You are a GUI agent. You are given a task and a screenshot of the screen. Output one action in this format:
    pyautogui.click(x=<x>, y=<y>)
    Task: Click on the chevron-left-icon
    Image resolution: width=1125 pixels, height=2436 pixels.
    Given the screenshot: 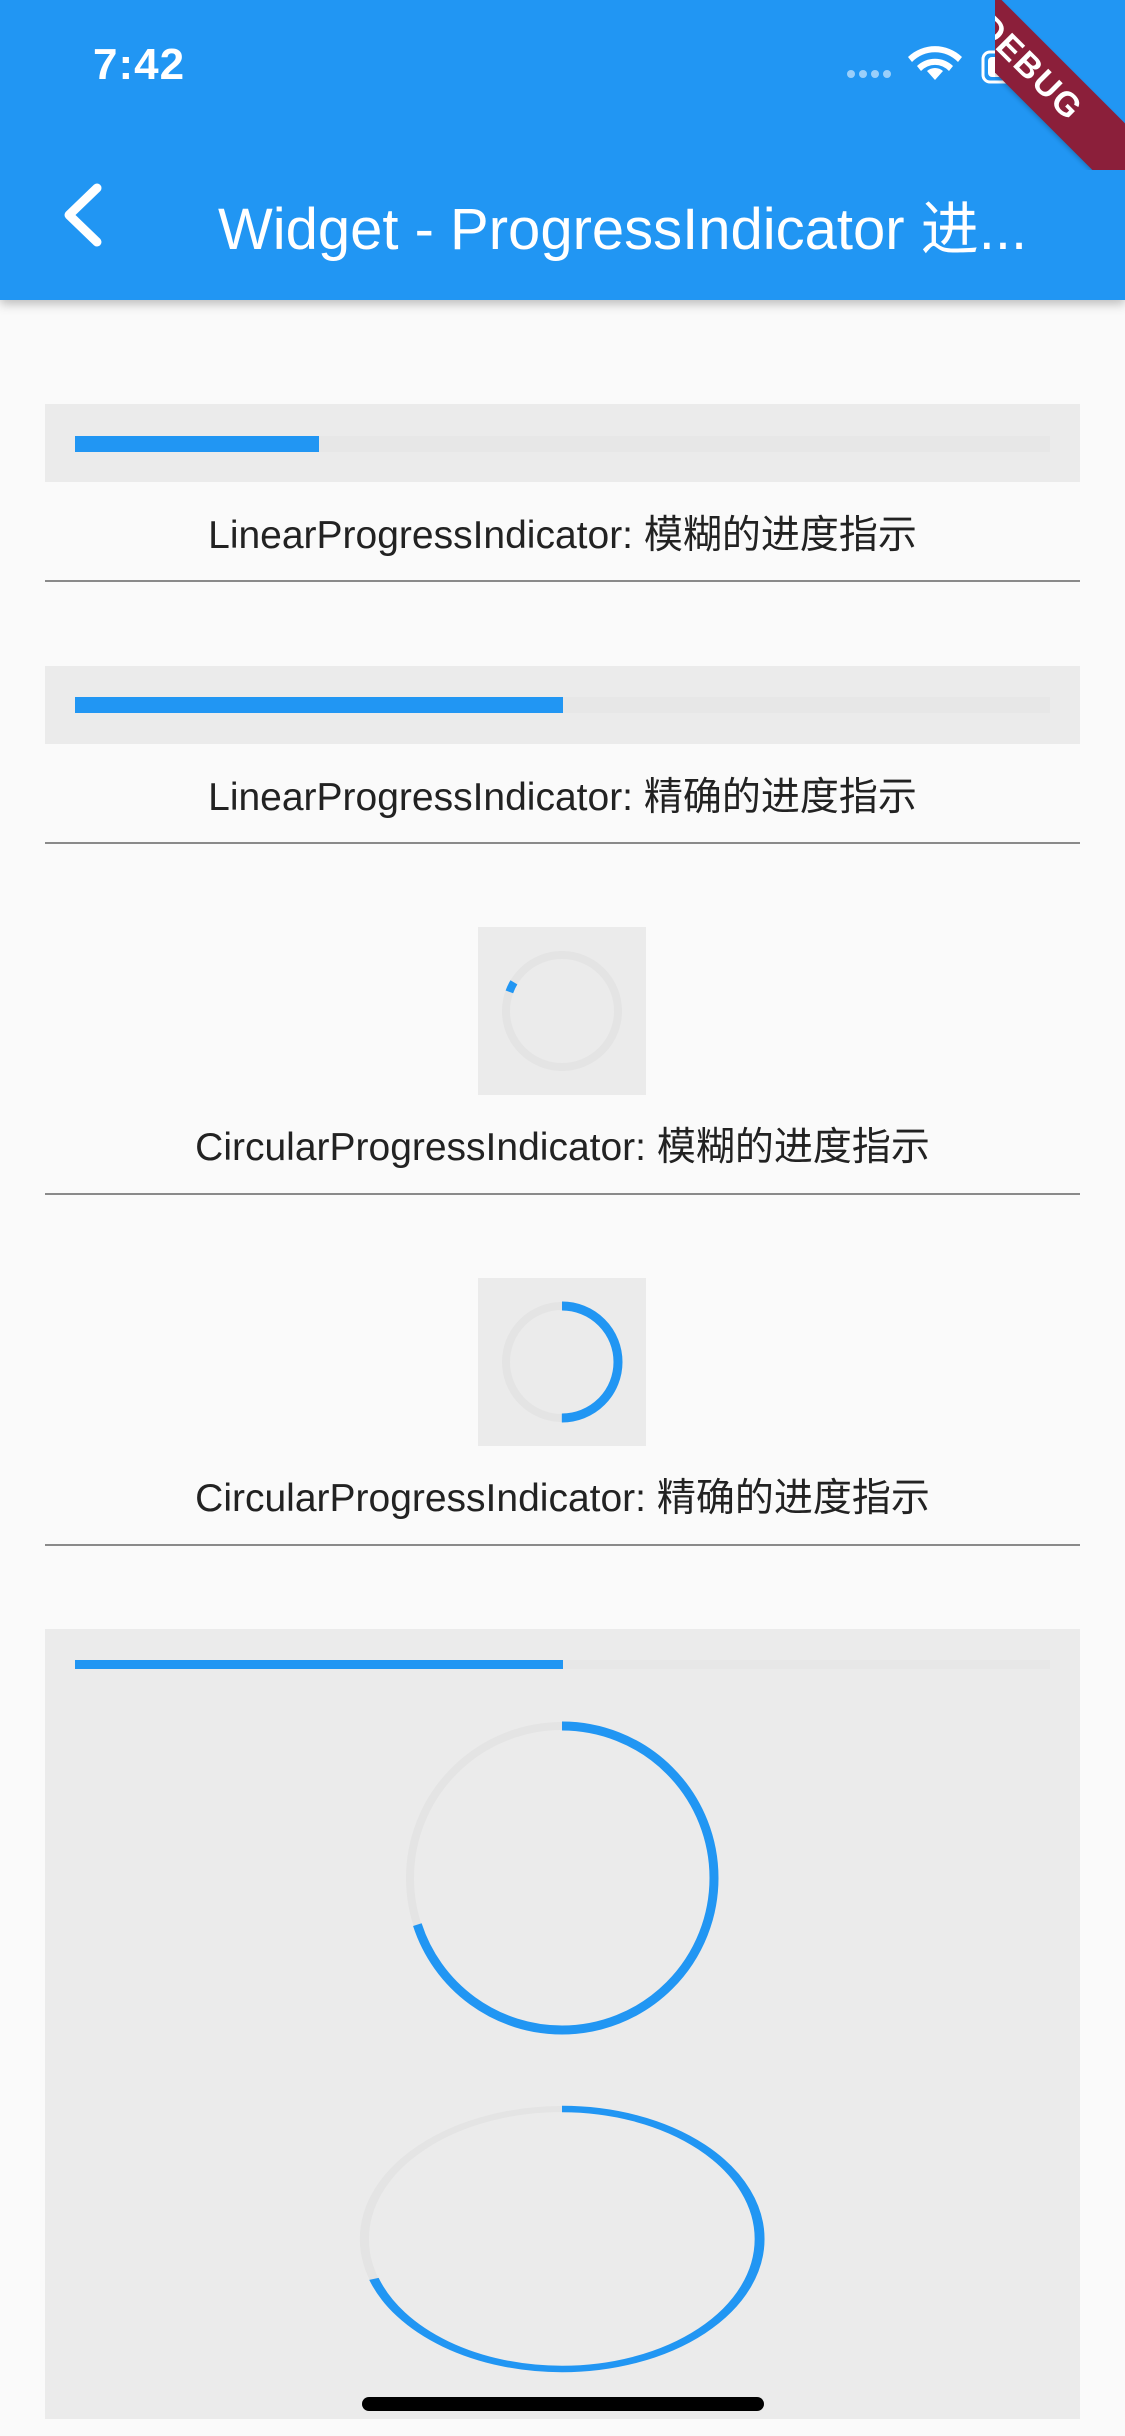 What is the action you would take?
    pyautogui.click(x=85, y=215)
    